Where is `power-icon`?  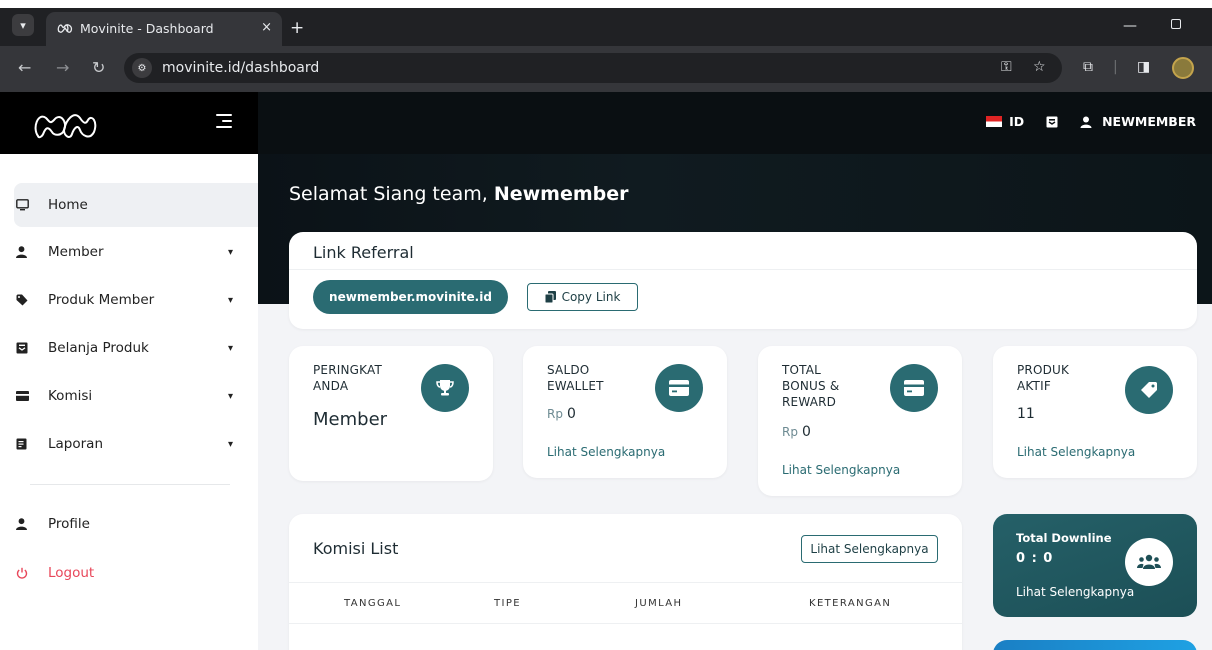 power-icon is located at coordinates (31, 573).